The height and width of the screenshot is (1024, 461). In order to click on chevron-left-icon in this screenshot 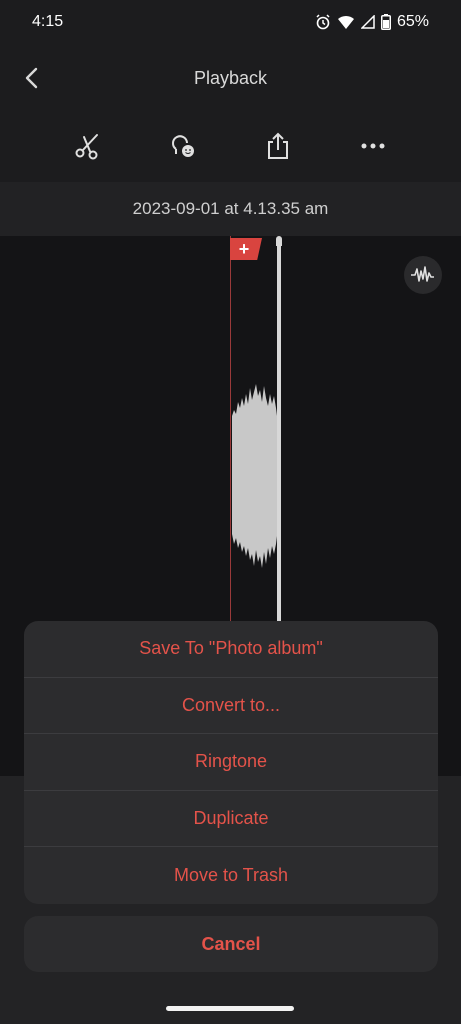, I will do `click(31, 78)`.